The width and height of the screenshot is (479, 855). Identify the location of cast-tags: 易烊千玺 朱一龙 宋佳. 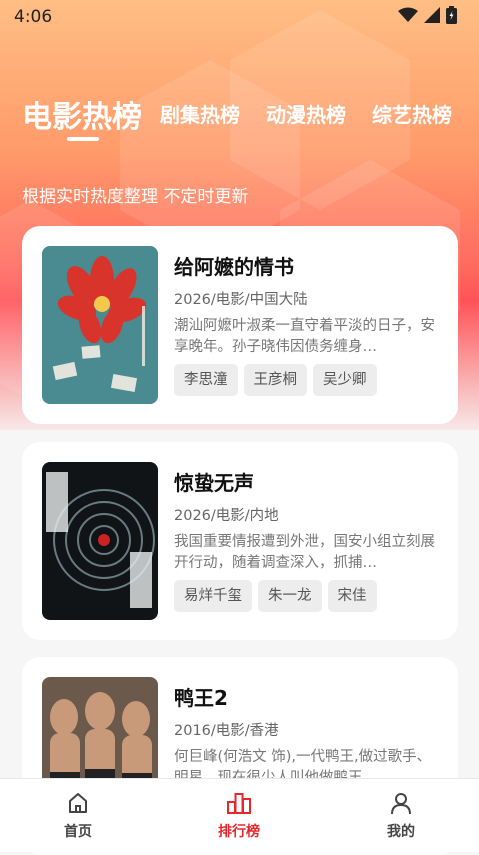
(307, 596).